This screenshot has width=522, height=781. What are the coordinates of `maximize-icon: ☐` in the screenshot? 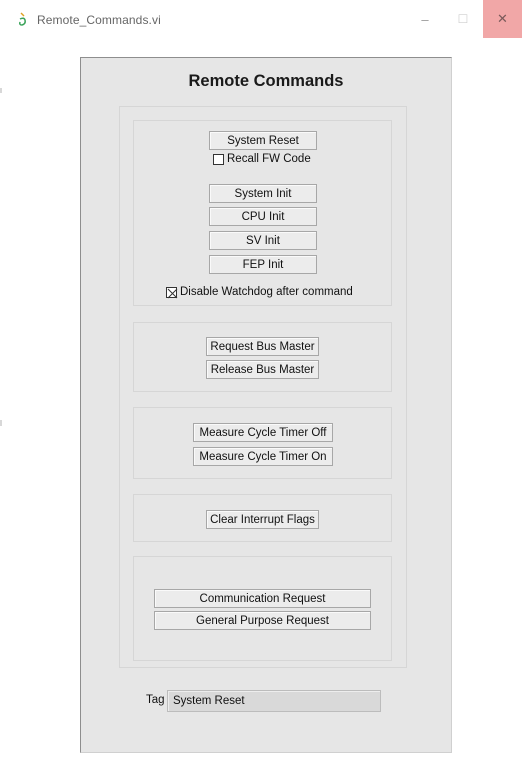 It's located at (463, 19).